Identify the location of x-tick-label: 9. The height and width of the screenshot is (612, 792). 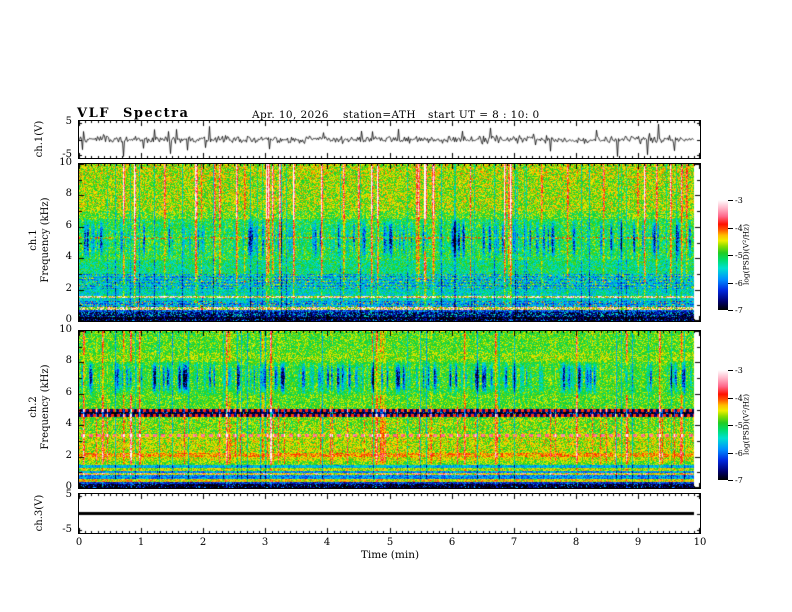
(638, 542).